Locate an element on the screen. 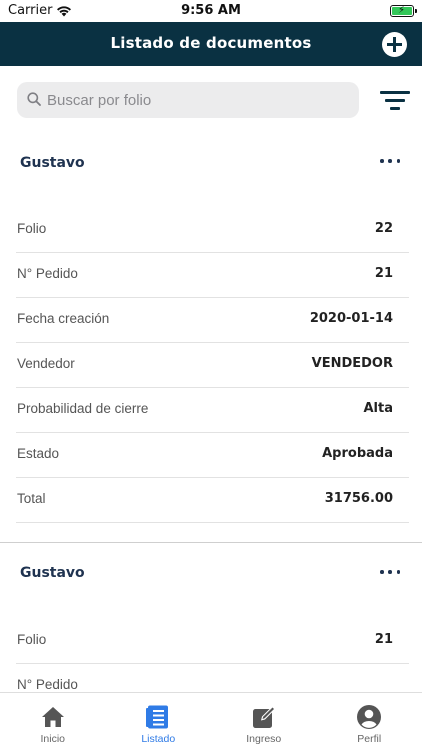  home-icon is located at coordinates (52, 717).